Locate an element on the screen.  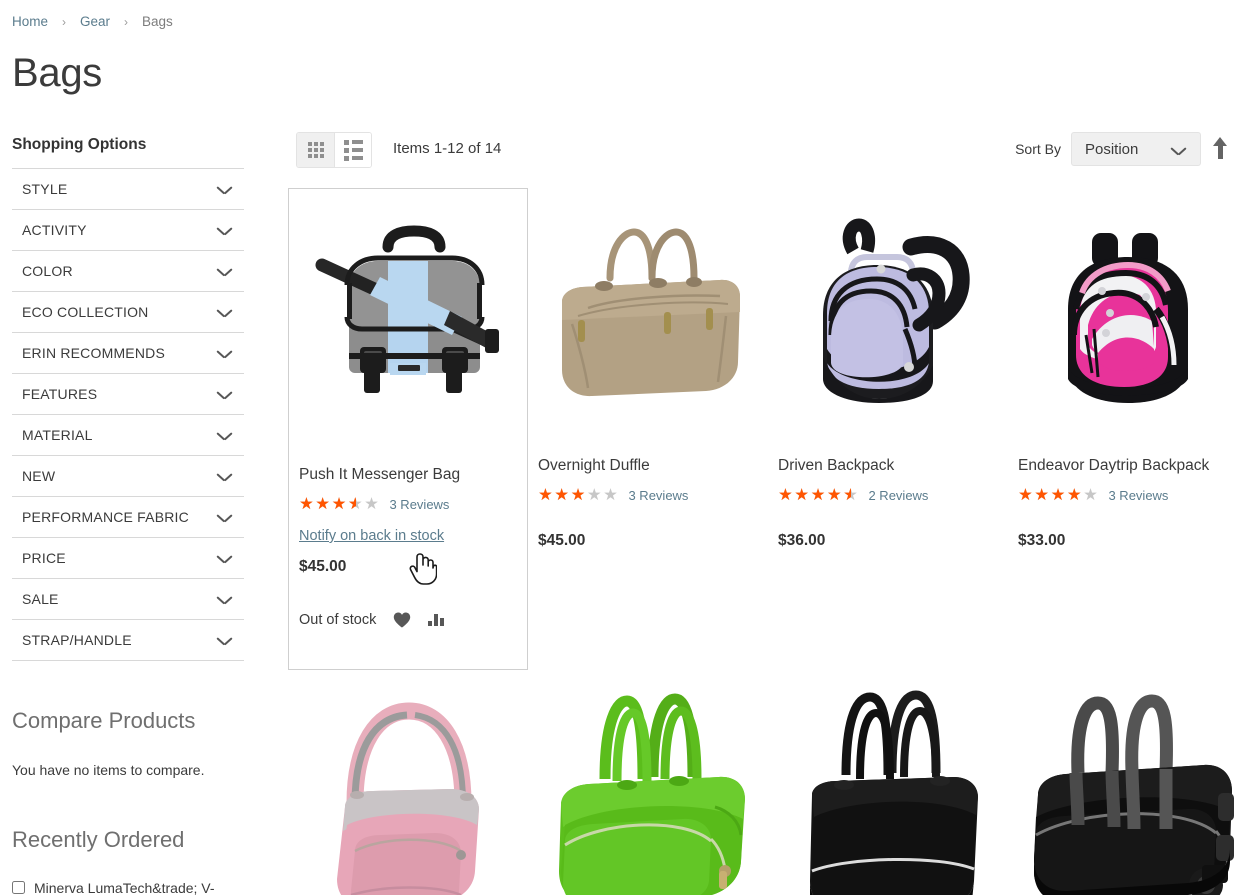
shopping-options-heading: Shopping Options is located at coordinates (79, 144).